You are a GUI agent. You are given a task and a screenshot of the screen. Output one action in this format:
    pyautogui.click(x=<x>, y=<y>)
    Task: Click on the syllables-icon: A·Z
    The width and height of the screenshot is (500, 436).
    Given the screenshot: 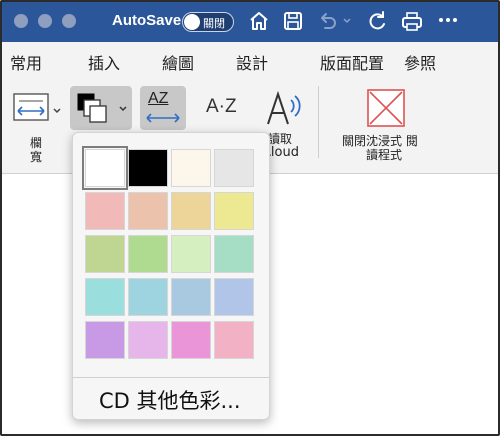 What is the action you would take?
    pyautogui.click(x=221, y=107)
    